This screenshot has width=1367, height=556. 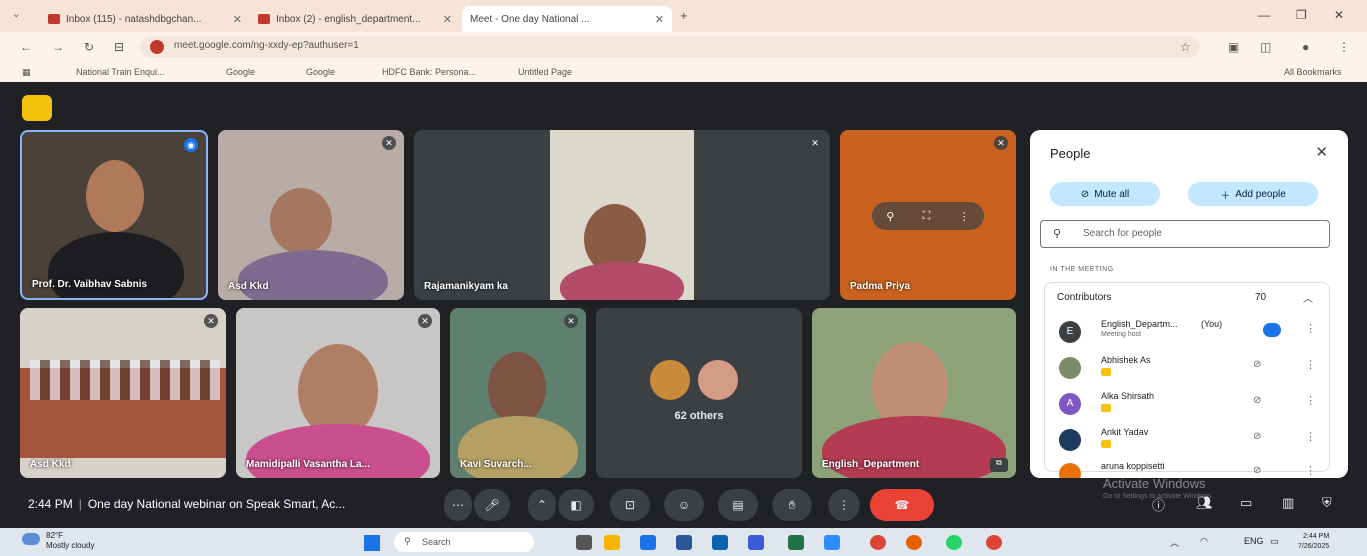 I want to click on chrome-profile-icon, so click(x=994, y=542).